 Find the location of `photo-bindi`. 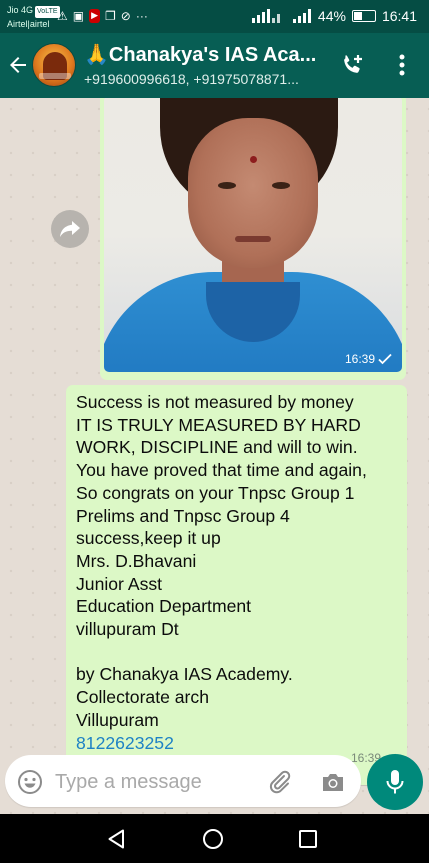

photo-bindi is located at coordinates (253, 159).